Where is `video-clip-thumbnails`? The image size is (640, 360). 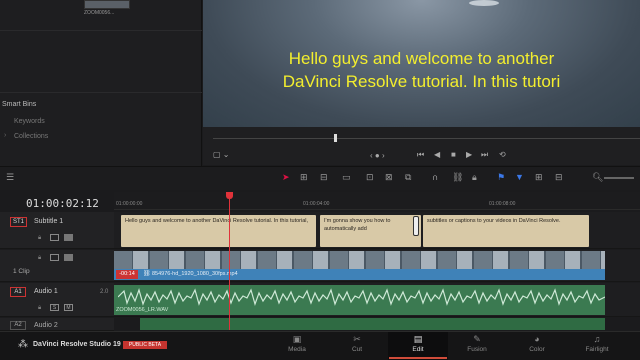
video-clip-thumbnails is located at coordinates (359, 260).